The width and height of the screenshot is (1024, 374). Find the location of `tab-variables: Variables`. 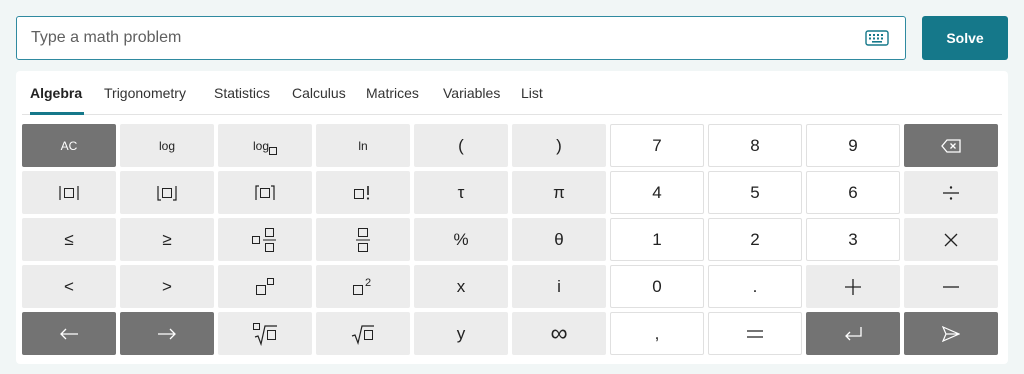

tab-variables: Variables is located at coordinates (471, 93).